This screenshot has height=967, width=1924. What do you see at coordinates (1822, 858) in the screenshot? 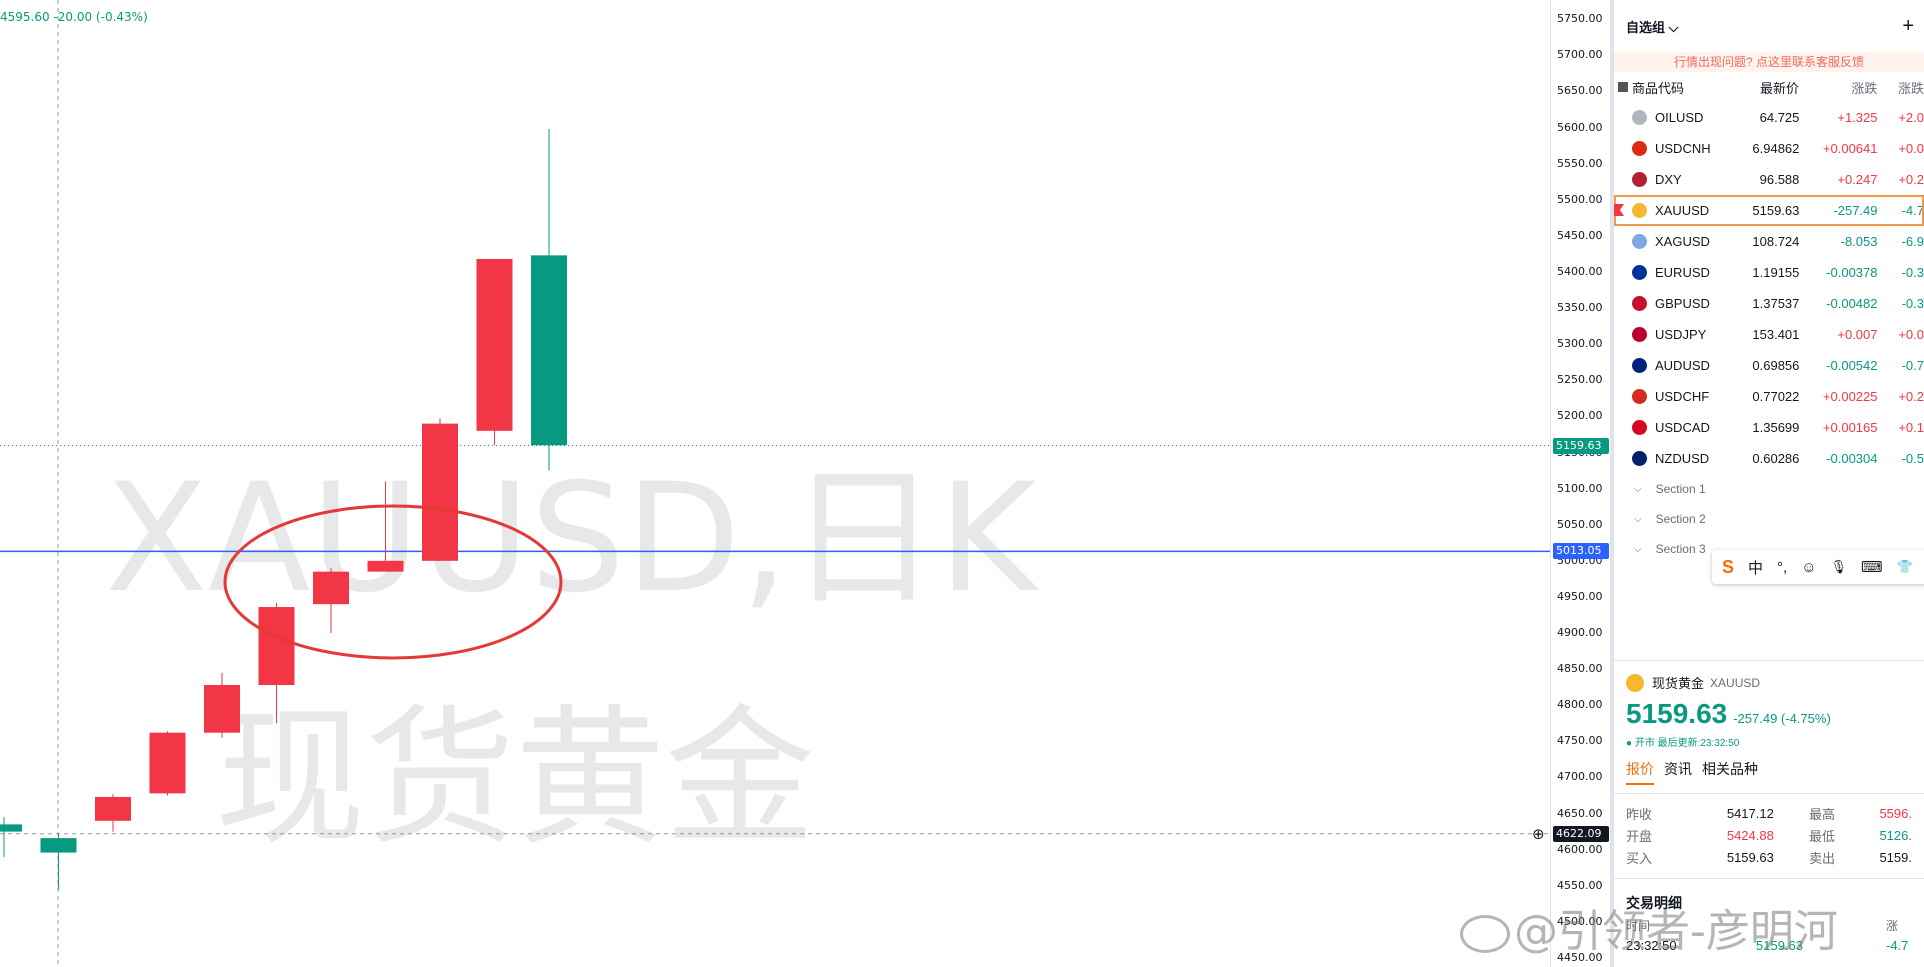
I see `stat-key: 卖出` at bounding box center [1822, 858].